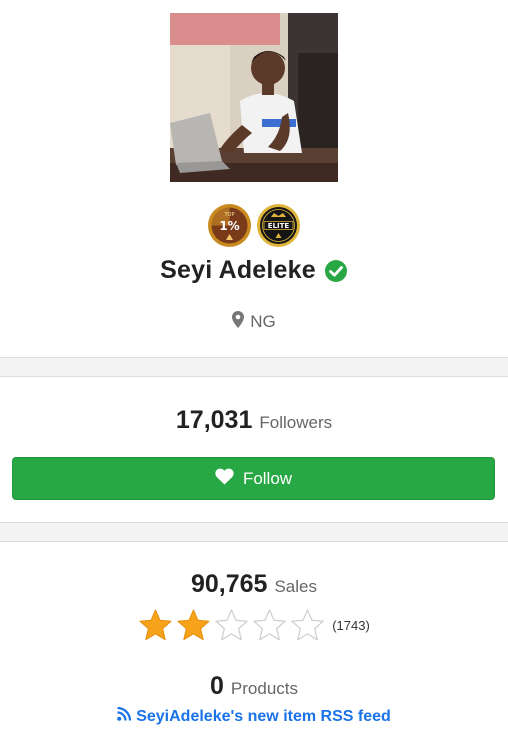 The width and height of the screenshot is (508, 738). I want to click on sales-label: Sales, so click(295, 586).